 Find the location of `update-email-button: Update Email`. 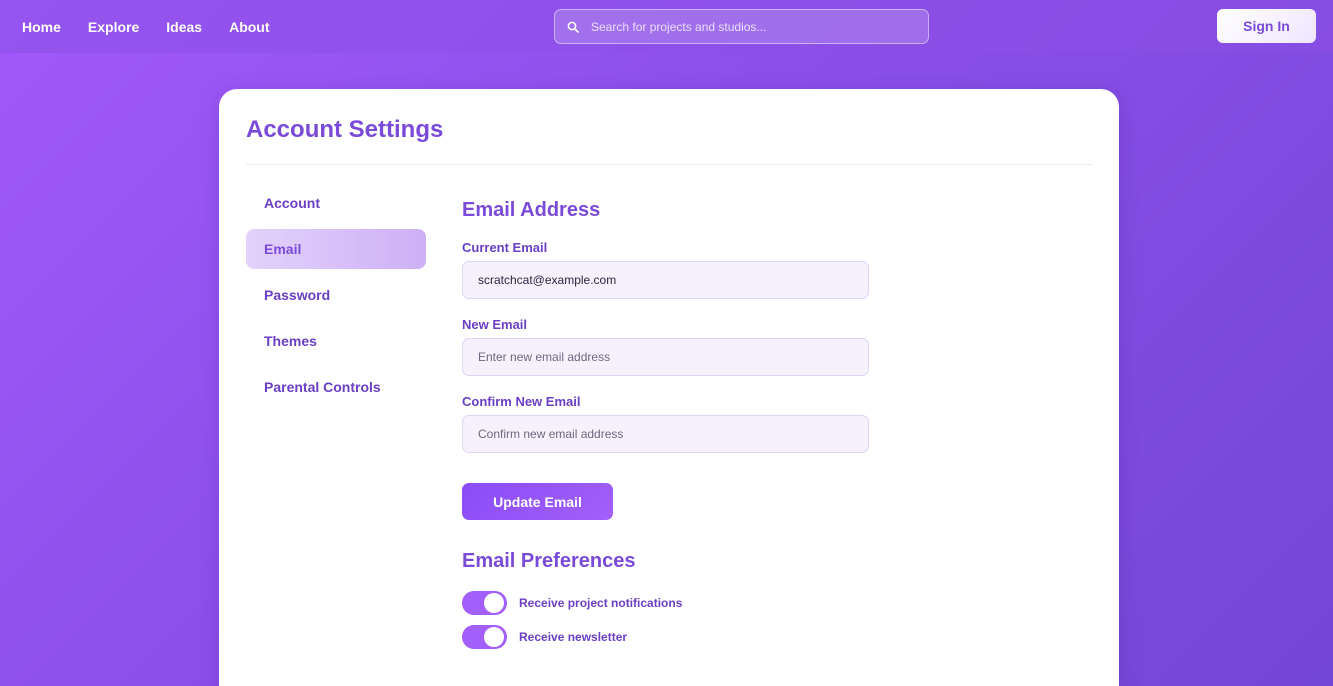

update-email-button: Update Email is located at coordinates (537, 501).